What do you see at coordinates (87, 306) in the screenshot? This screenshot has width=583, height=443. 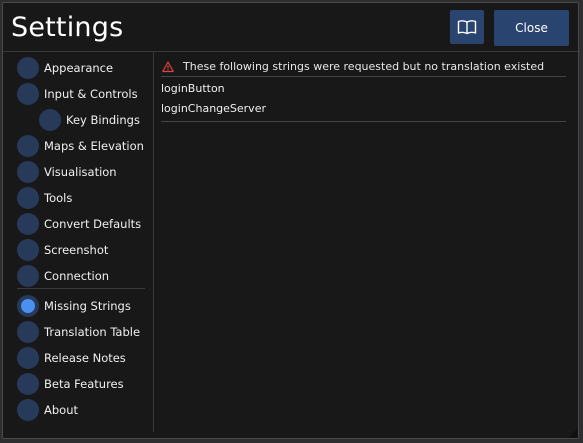 I see `sidebar-item-label: Missing Strings` at bounding box center [87, 306].